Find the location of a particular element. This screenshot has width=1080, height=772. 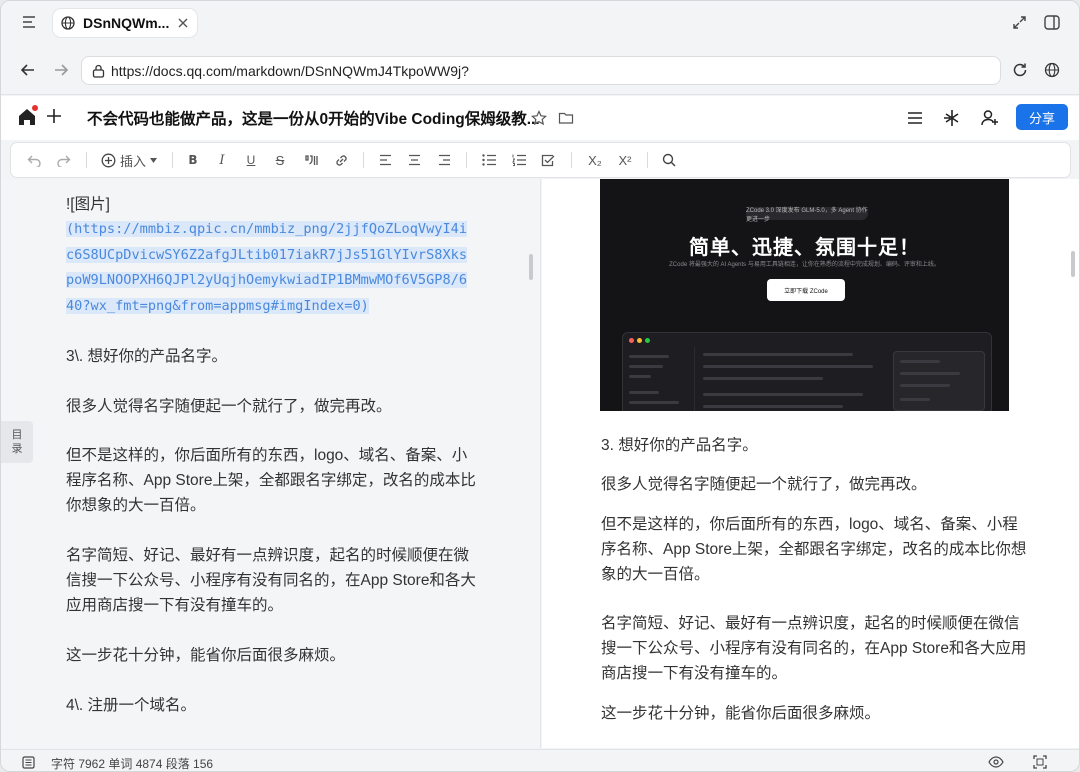

search-icon is located at coordinates (669, 160).